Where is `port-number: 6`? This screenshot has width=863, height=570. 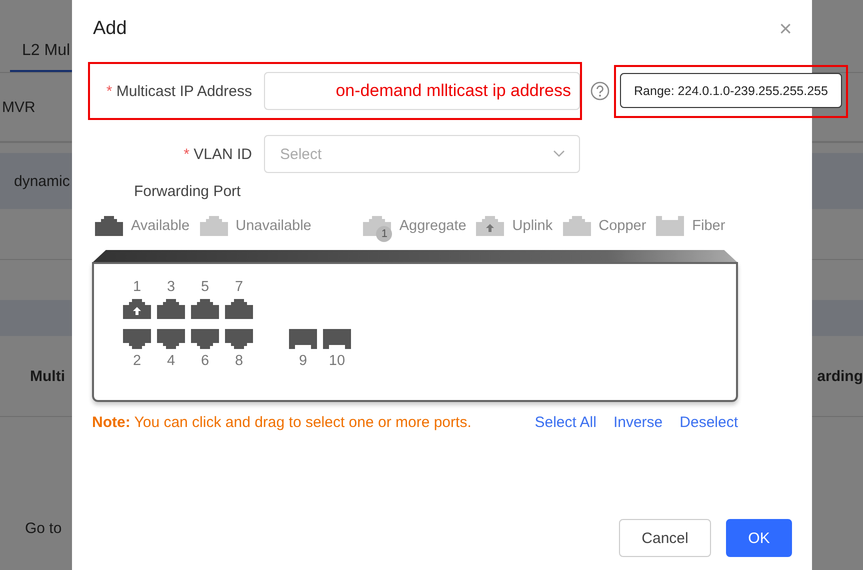
port-number: 6 is located at coordinates (205, 361).